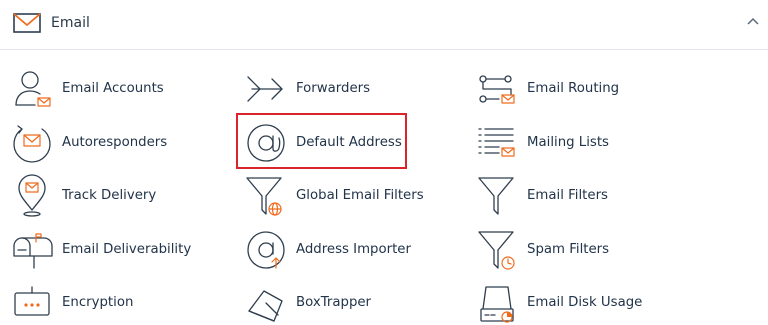 The width and height of the screenshot is (768, 325). What do you see at coordinates (115, 142) in the screenshot?
I see `item-label: Autoresponders` at bounding box center [115, 142].